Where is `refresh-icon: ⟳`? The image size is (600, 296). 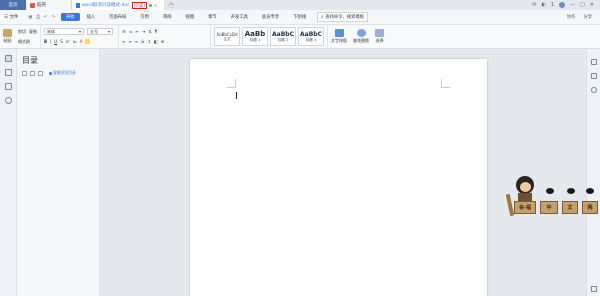 refresh-icon: ⟳ is located at coordinates (534, 5).